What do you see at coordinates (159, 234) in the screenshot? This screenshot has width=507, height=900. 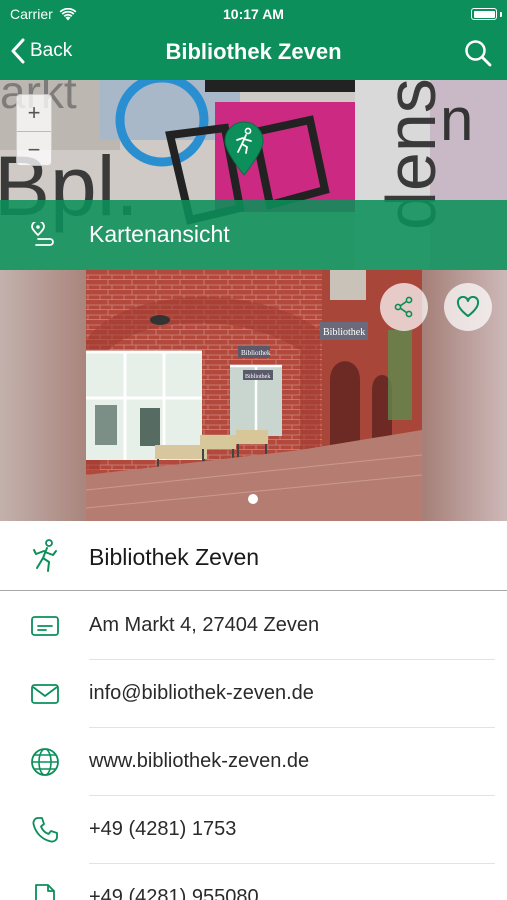 I see `map-view-label: Kartenansicht` at bounding box center [159, 234].